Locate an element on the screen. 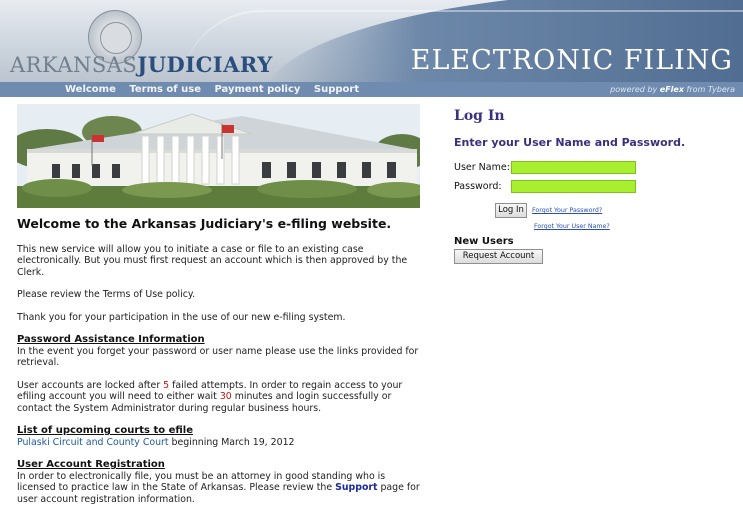 Image resolution: width=743 pixels, height=516 pixels. lock-minutes: 30 is located at coordinates (225, 396).